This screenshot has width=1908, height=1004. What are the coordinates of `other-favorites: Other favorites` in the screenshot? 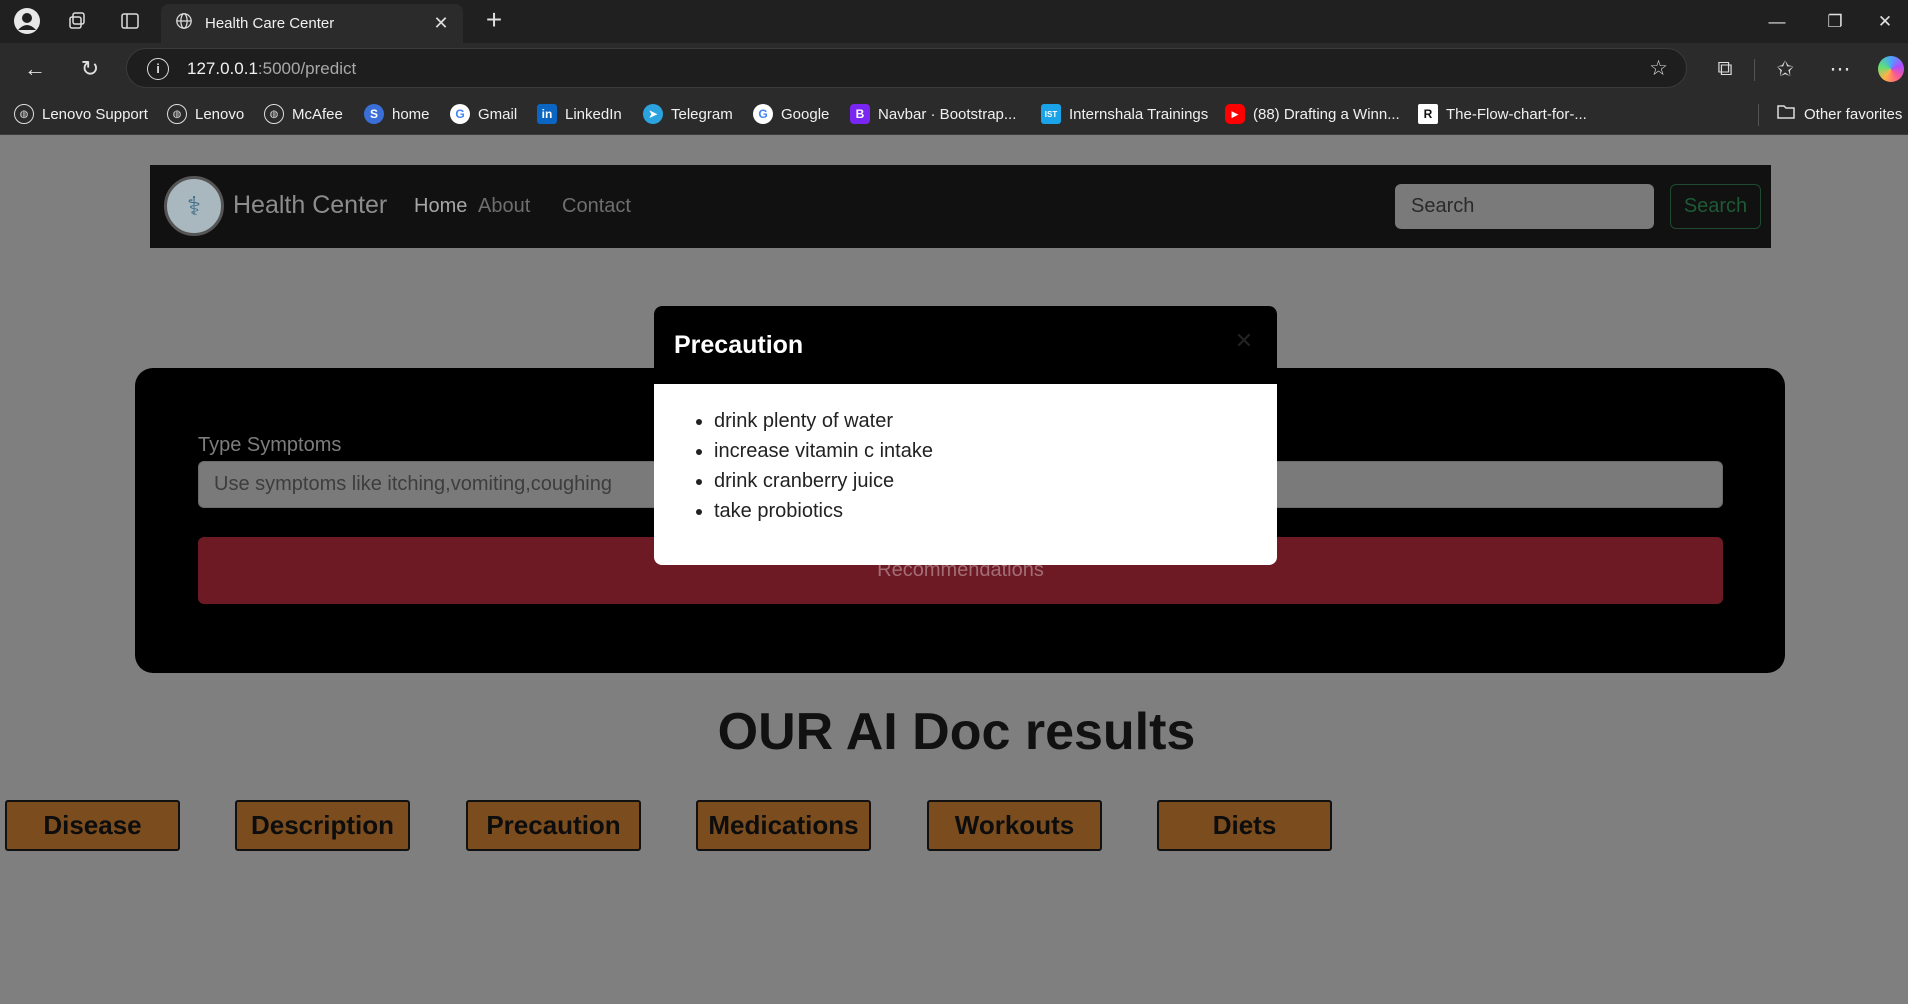 It's located at (1839, 114).